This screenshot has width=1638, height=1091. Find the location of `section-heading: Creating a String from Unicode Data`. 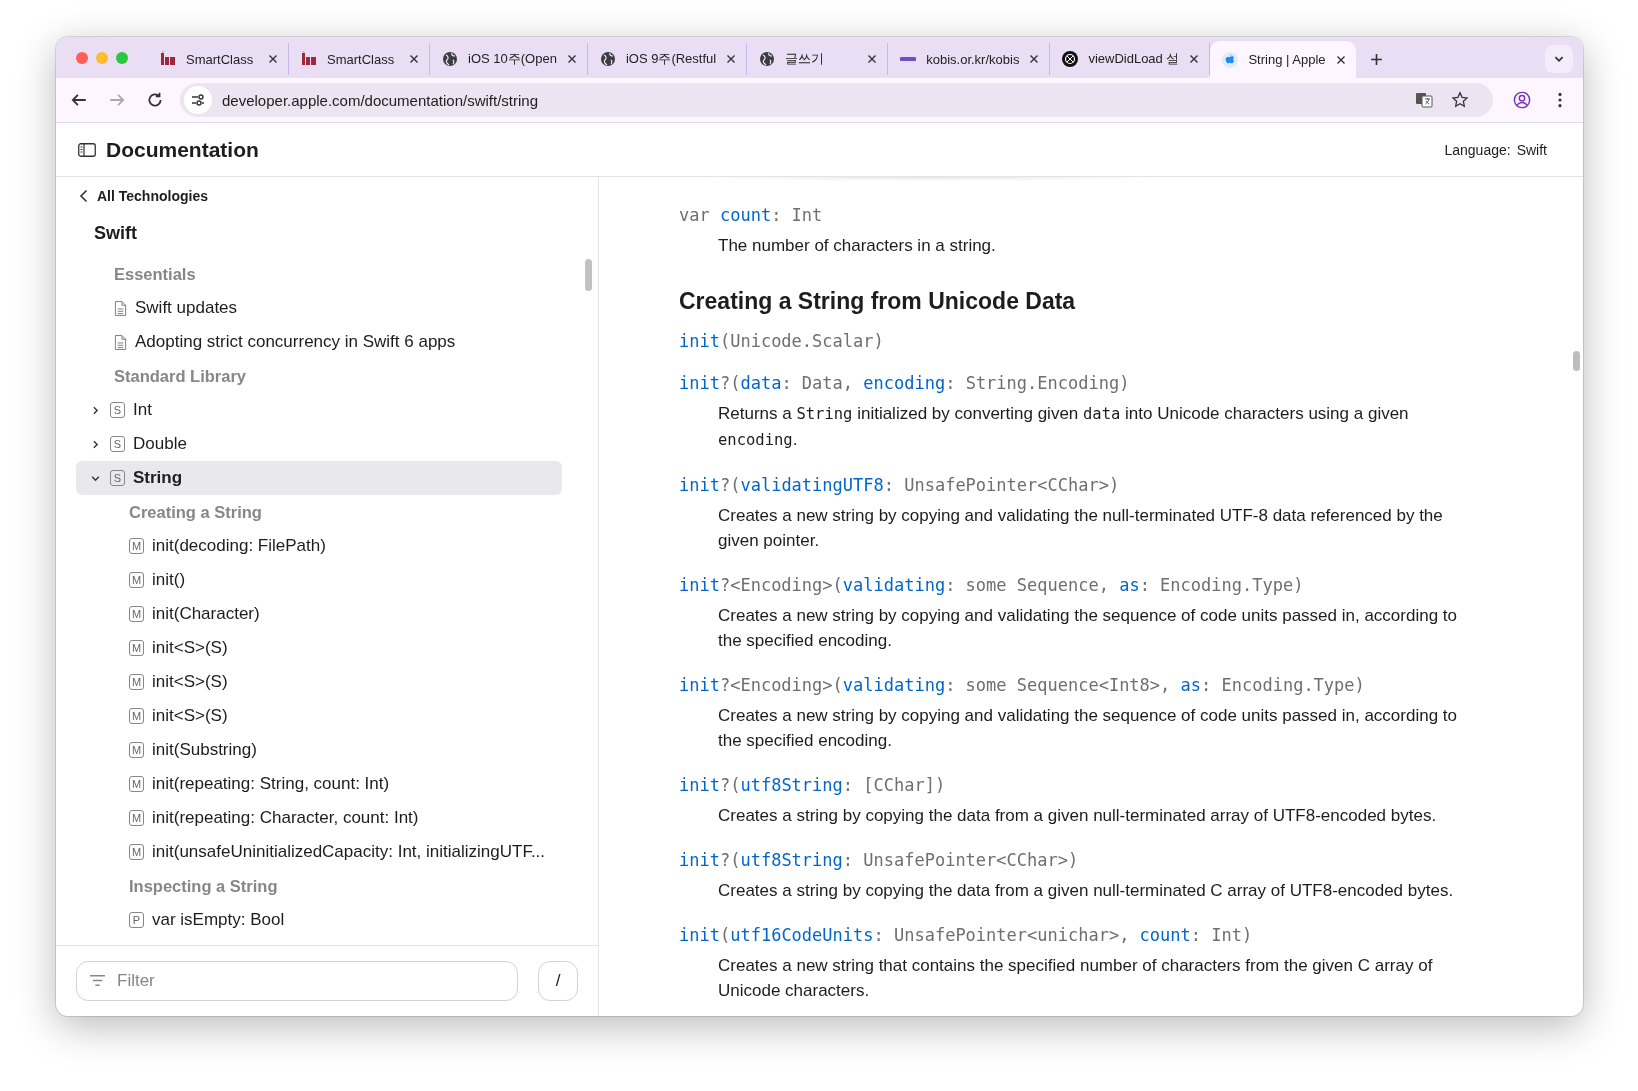

section-heading: Creating a String from Unicode Data is located at coordinates (878, 301).